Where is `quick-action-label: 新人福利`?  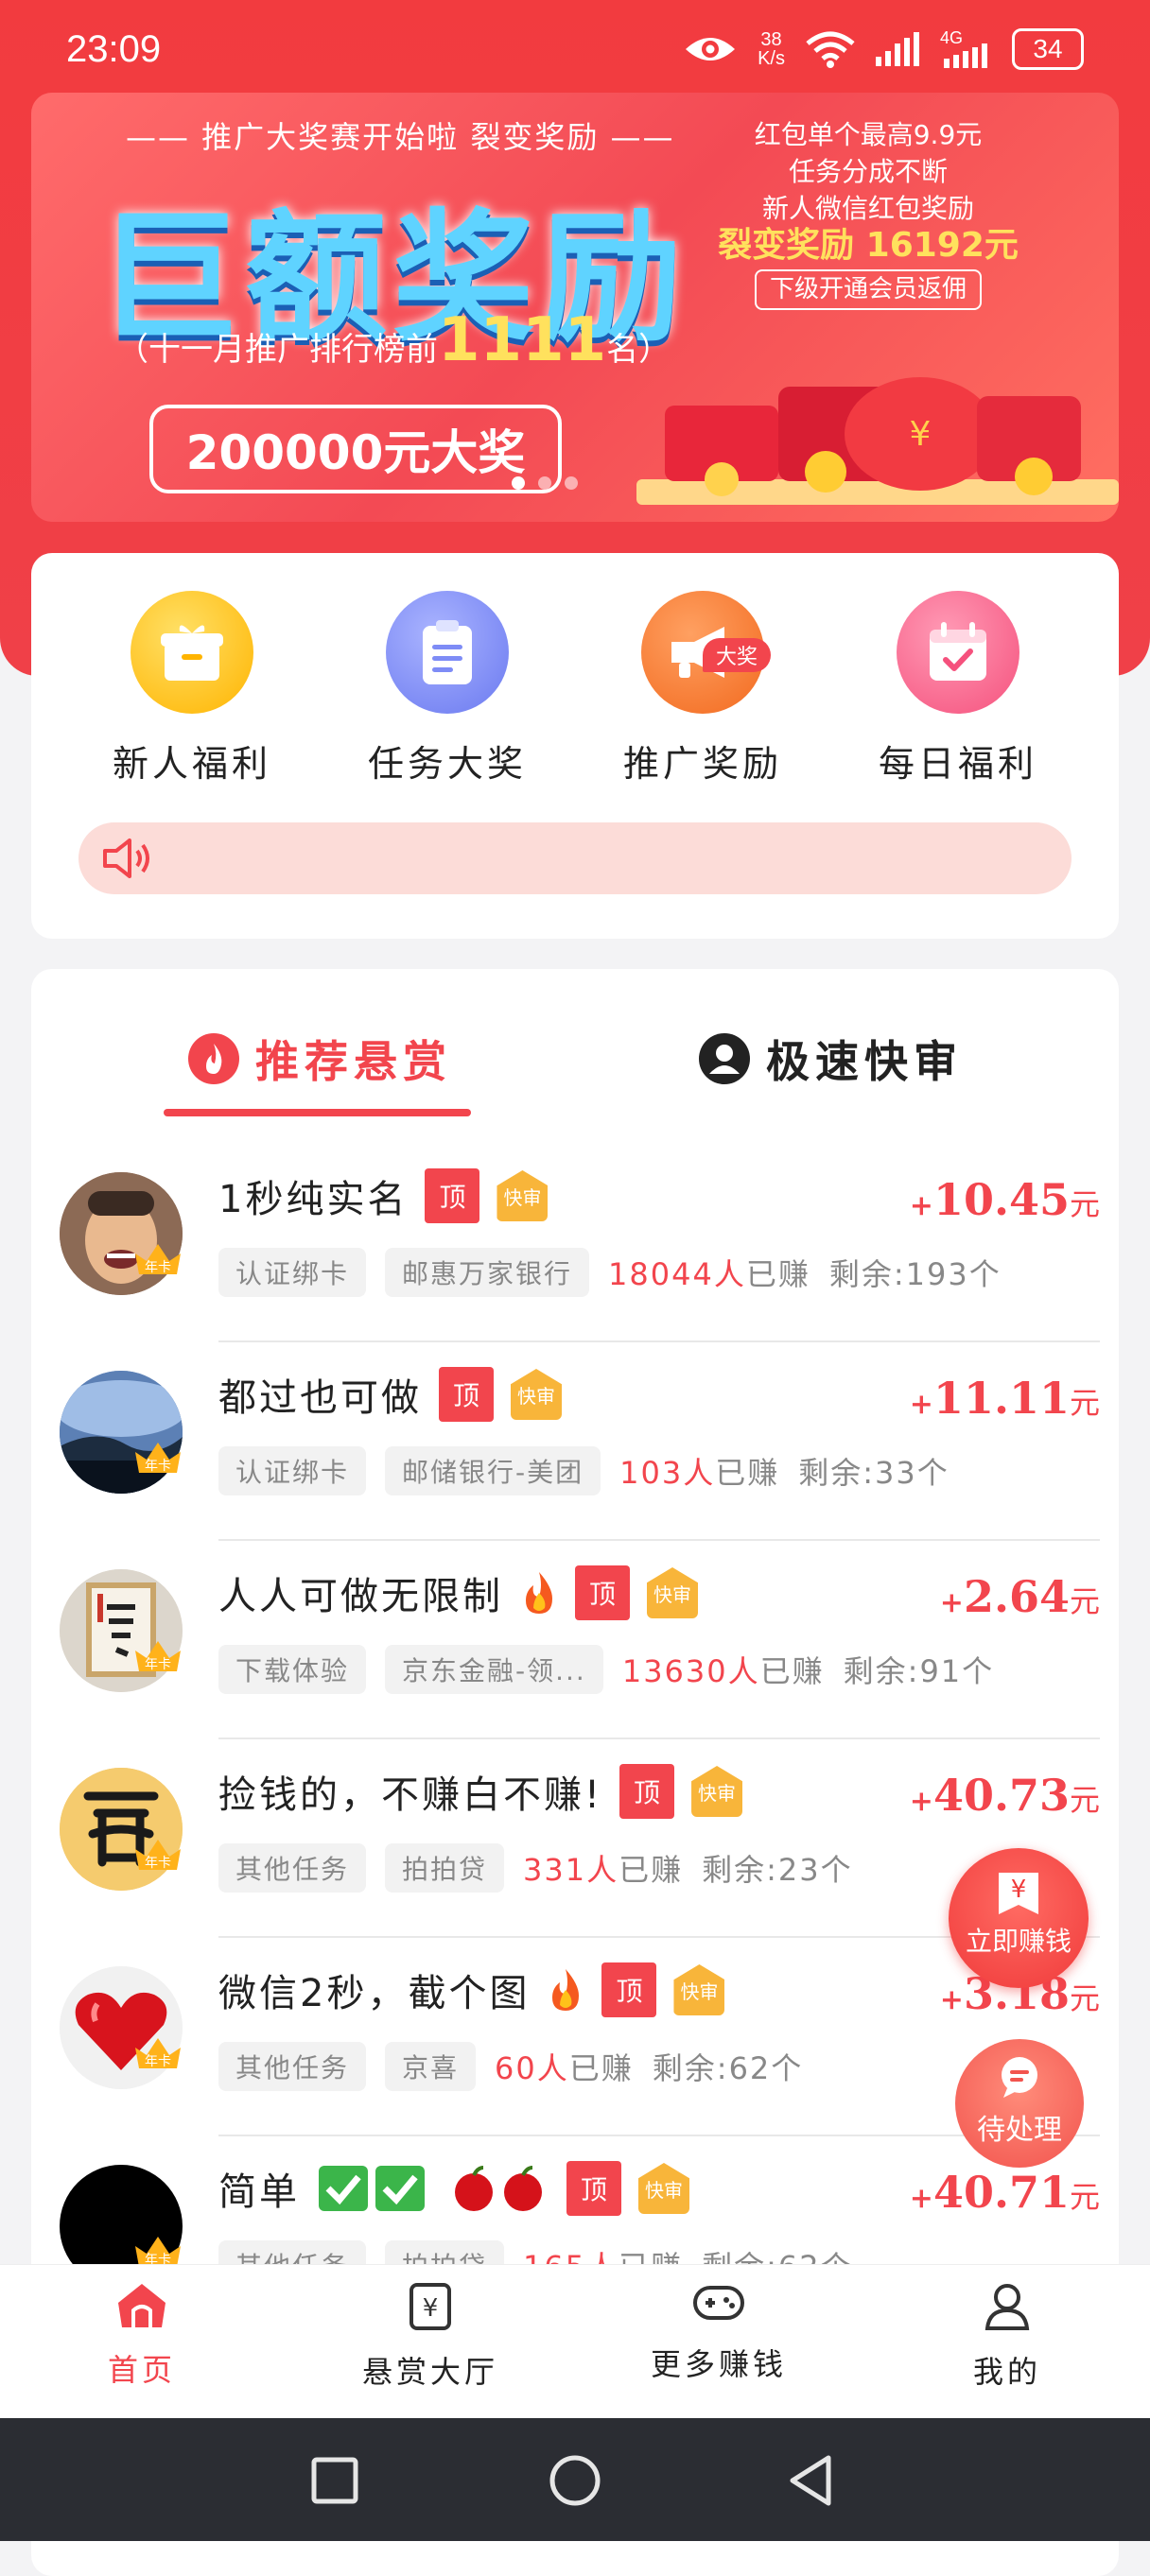 quick-action-label: 新人福利 is located at coordinates (191, 764).